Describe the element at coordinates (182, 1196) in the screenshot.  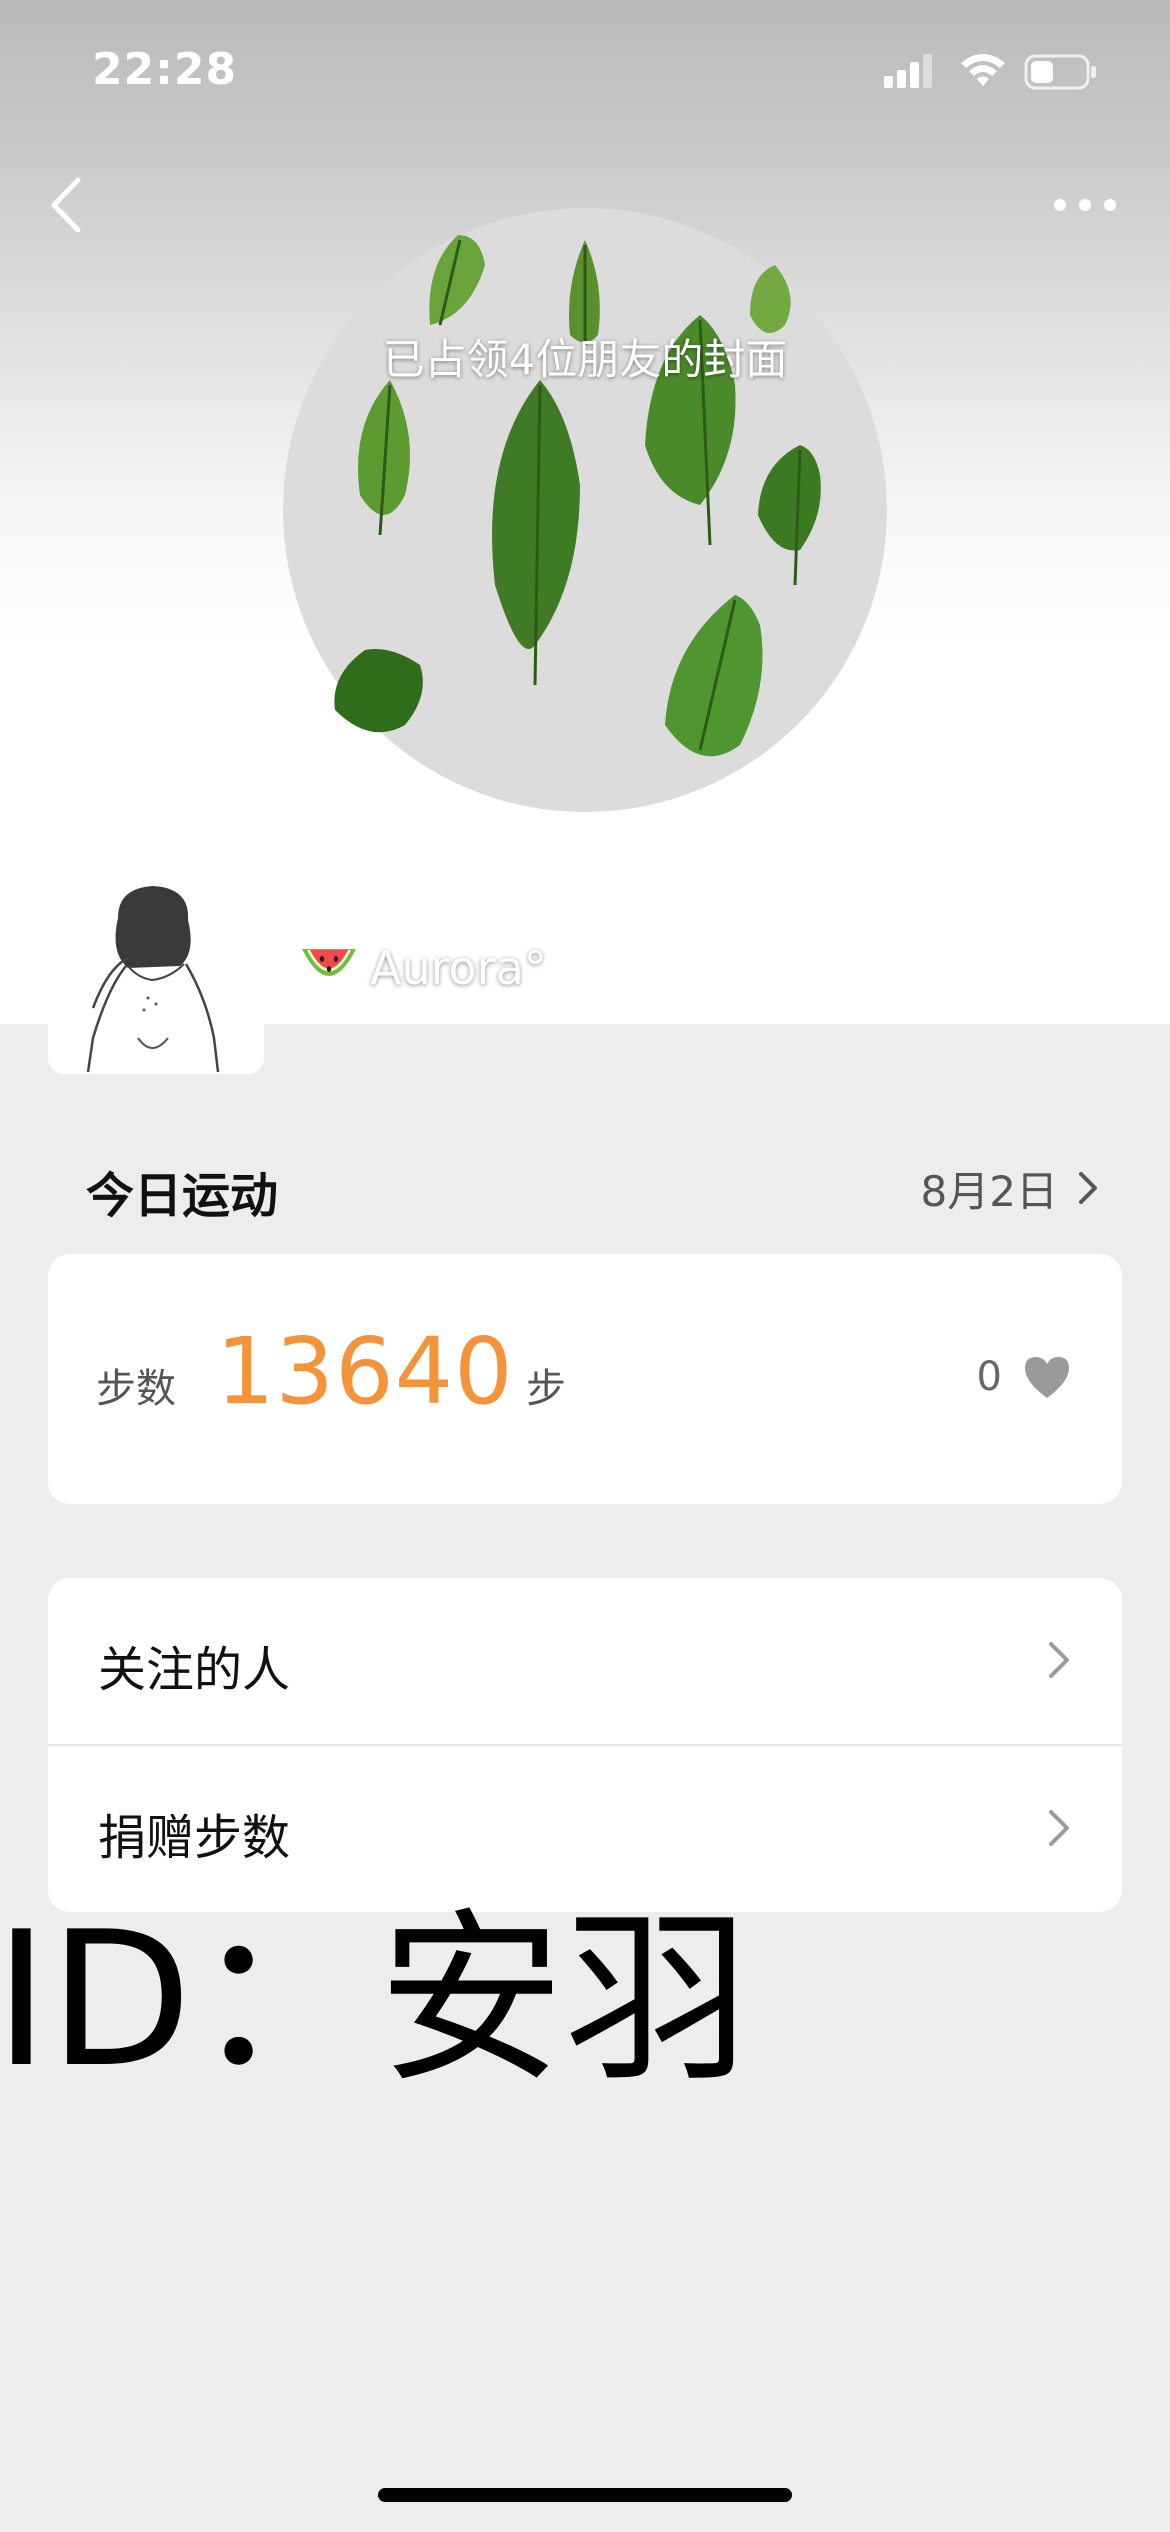
I see `today-exercise-title: 今日运动` at that location.